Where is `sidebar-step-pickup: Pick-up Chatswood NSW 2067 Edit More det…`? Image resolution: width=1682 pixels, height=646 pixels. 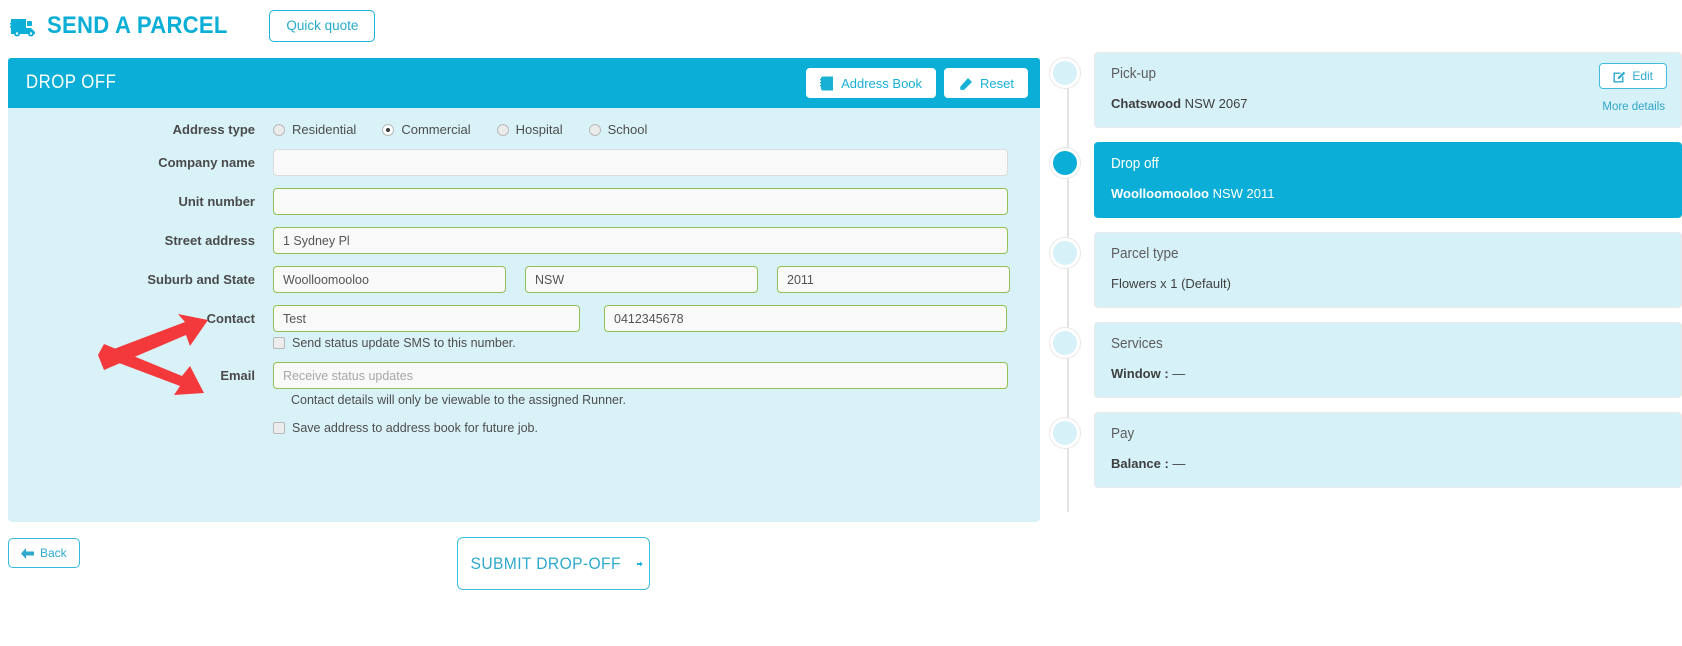
sidebar-step-pickup: Pick-up Chatswood NSW 2067 Edit More det… is located at coordinates (1366, 90).